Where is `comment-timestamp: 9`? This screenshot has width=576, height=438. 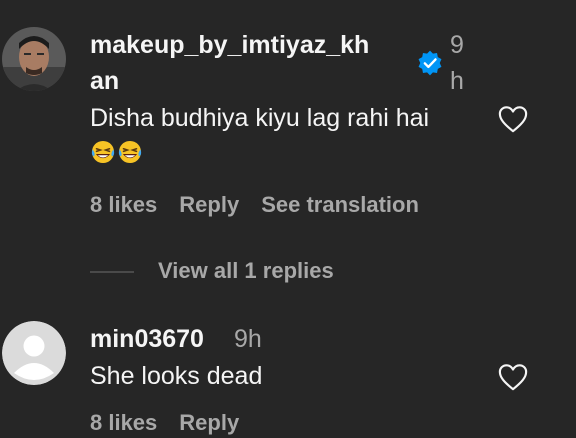
comment-timestamp: 9 is located at coordinates (457, 45).